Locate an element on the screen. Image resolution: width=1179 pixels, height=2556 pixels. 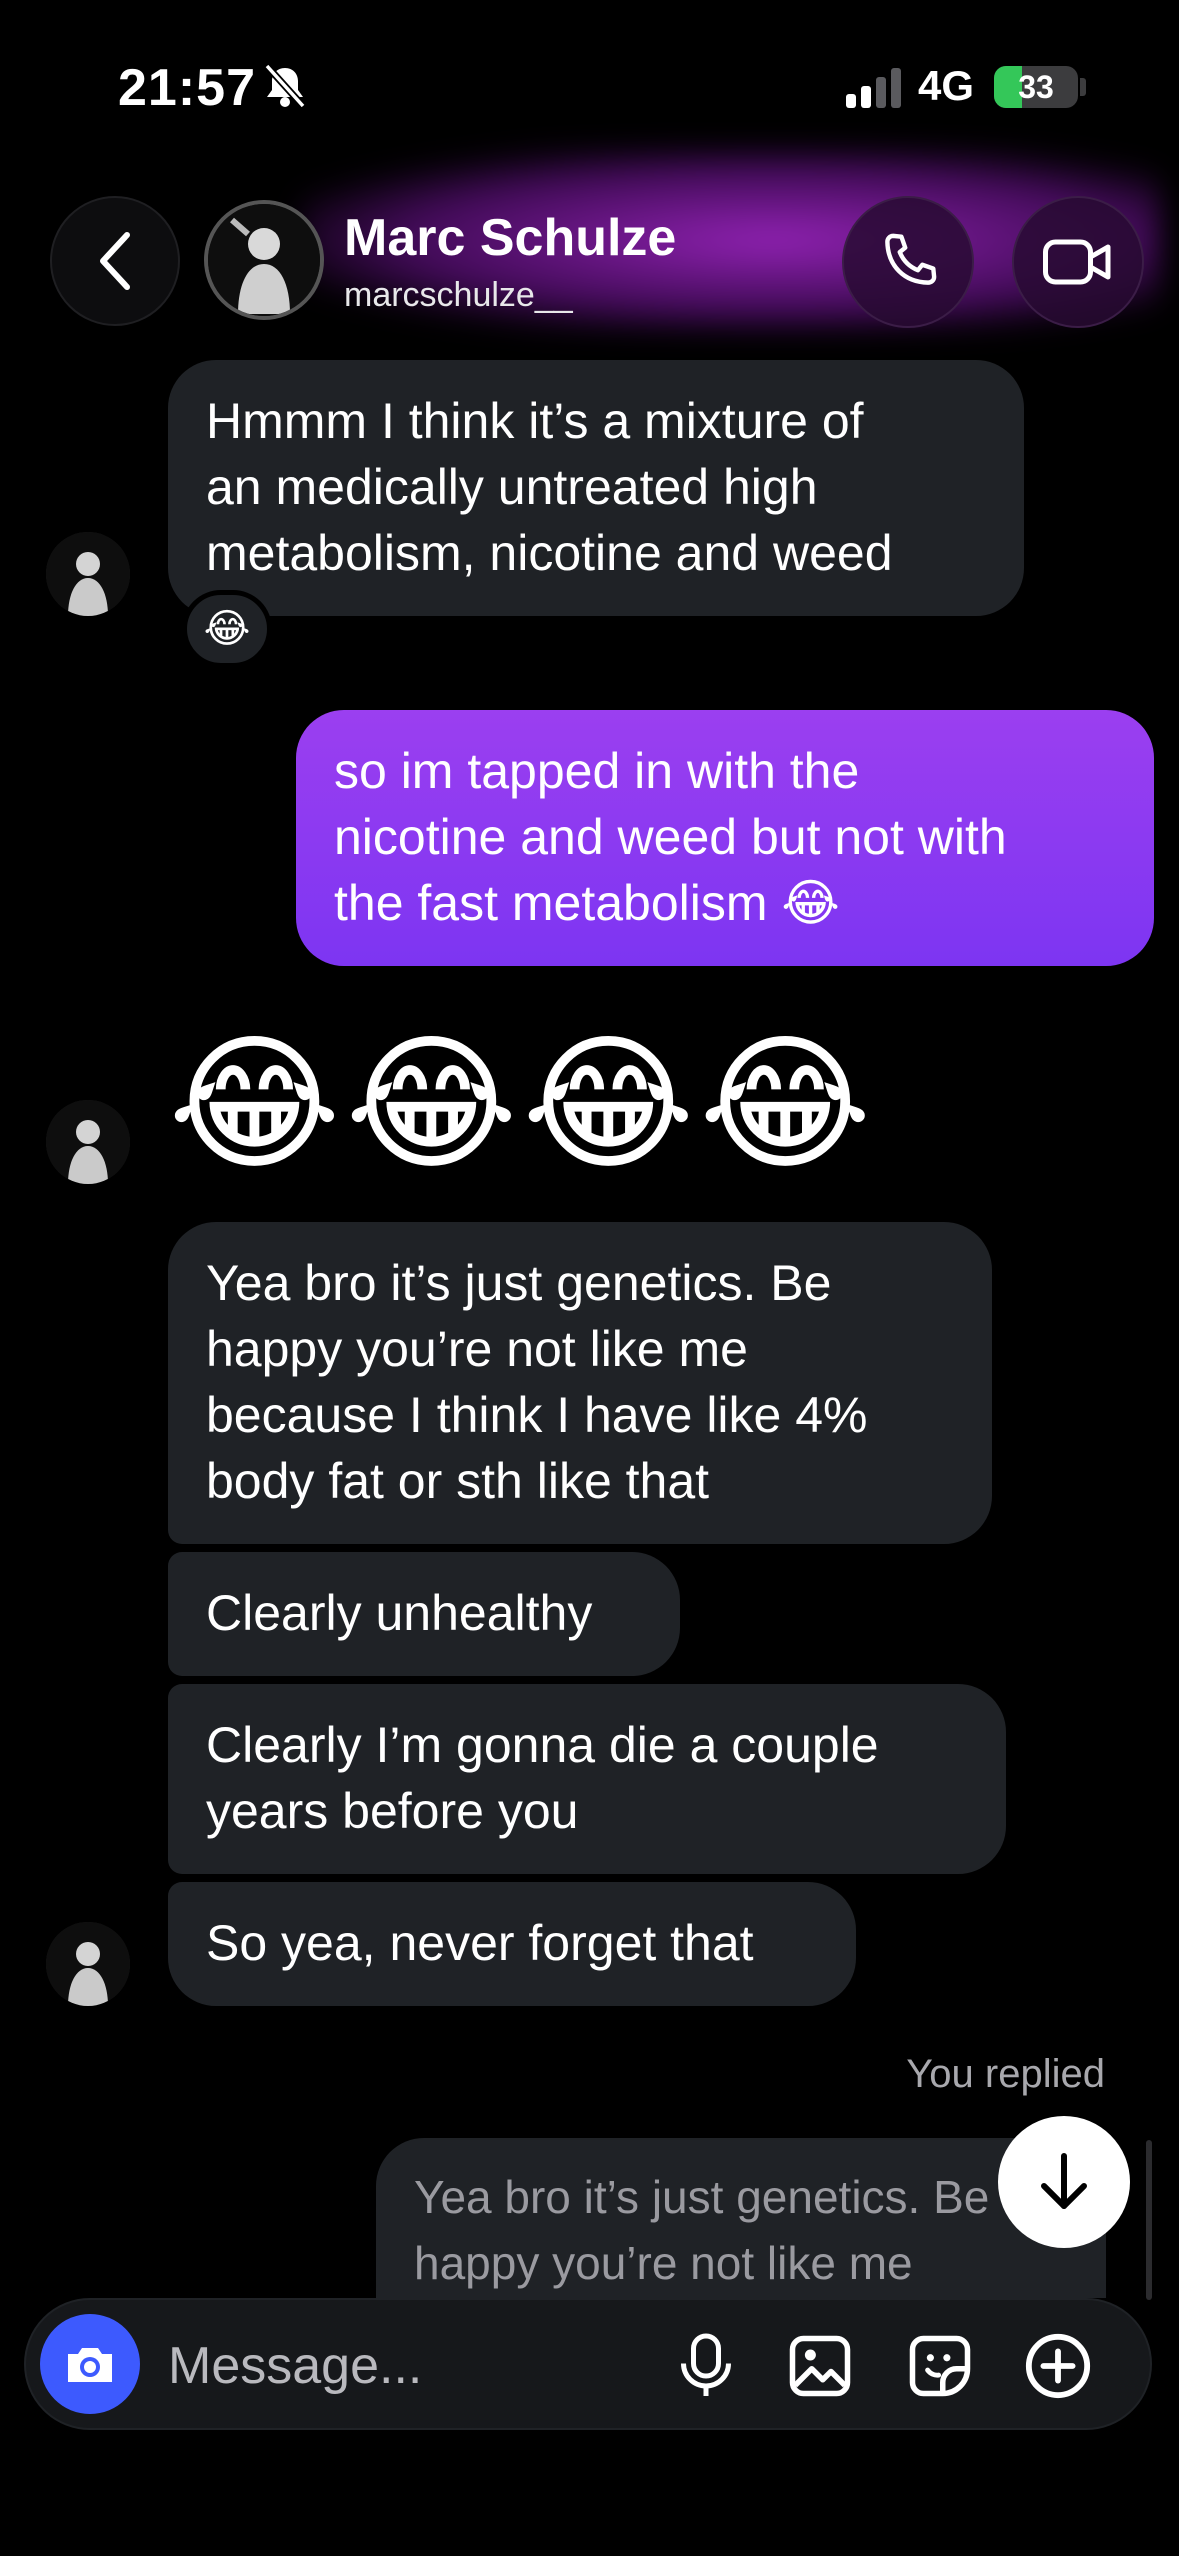
chevron-left-icon is located at coordinates (115, 261).